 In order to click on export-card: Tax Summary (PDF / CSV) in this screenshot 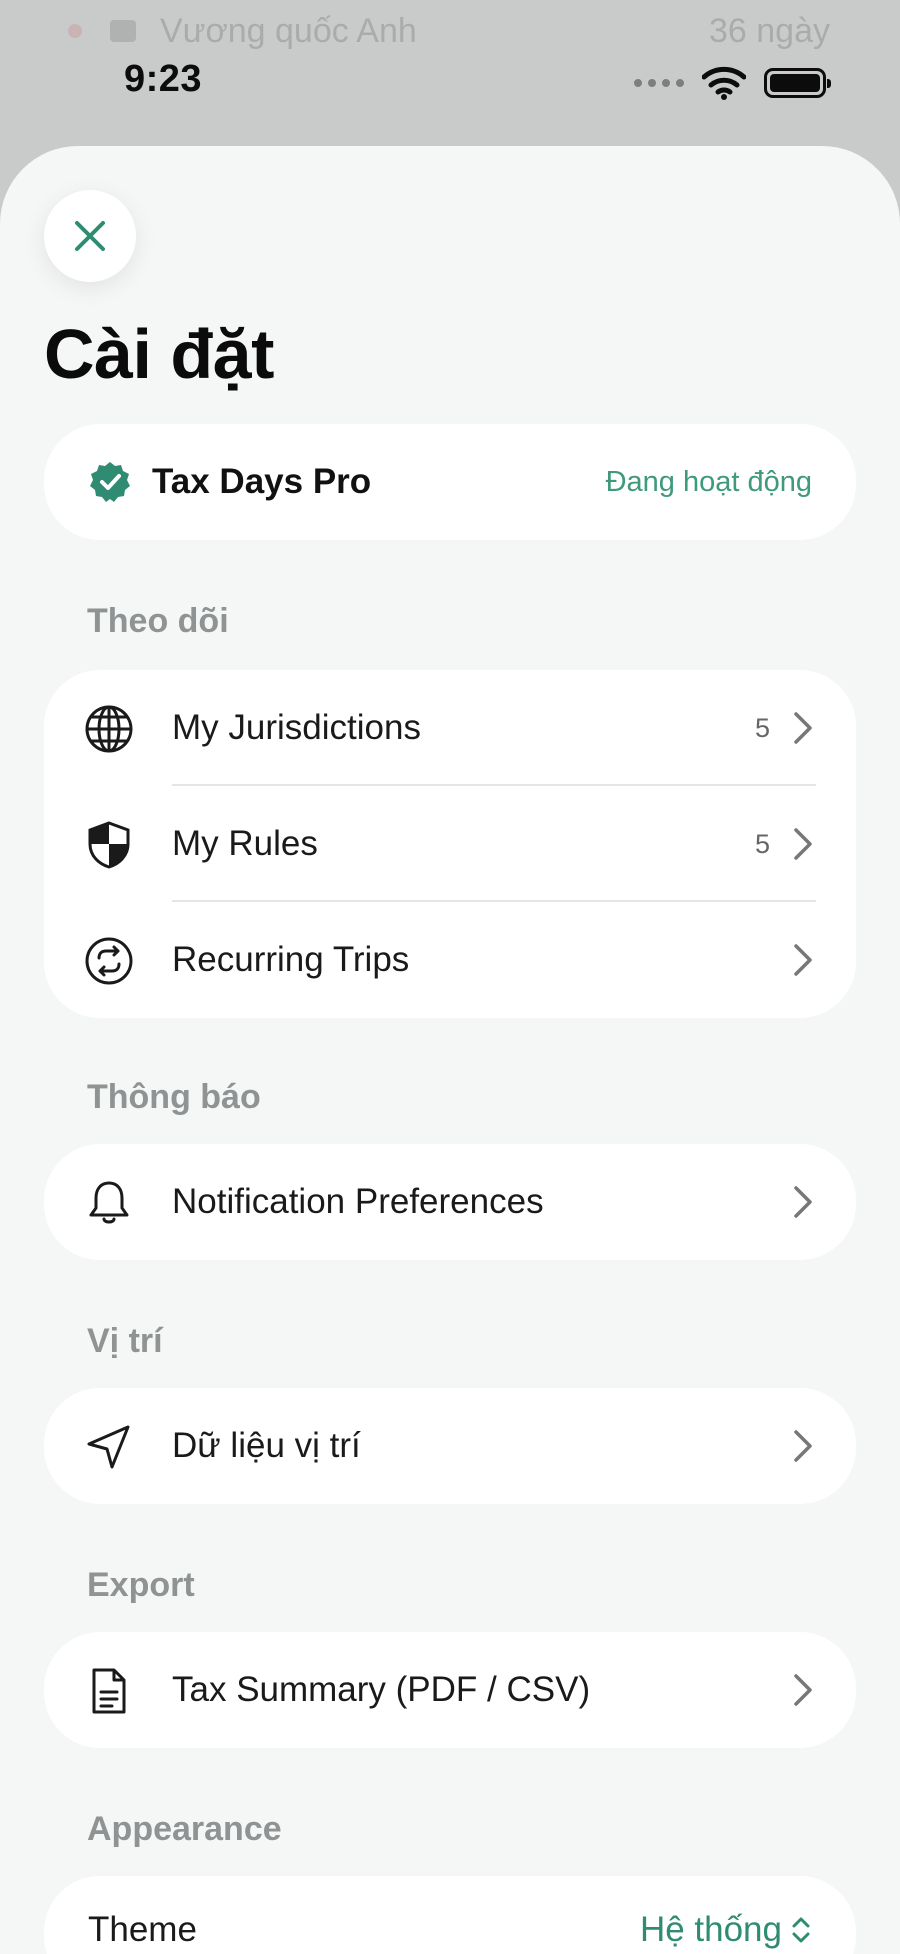, I will do `click(450, 1690)`.